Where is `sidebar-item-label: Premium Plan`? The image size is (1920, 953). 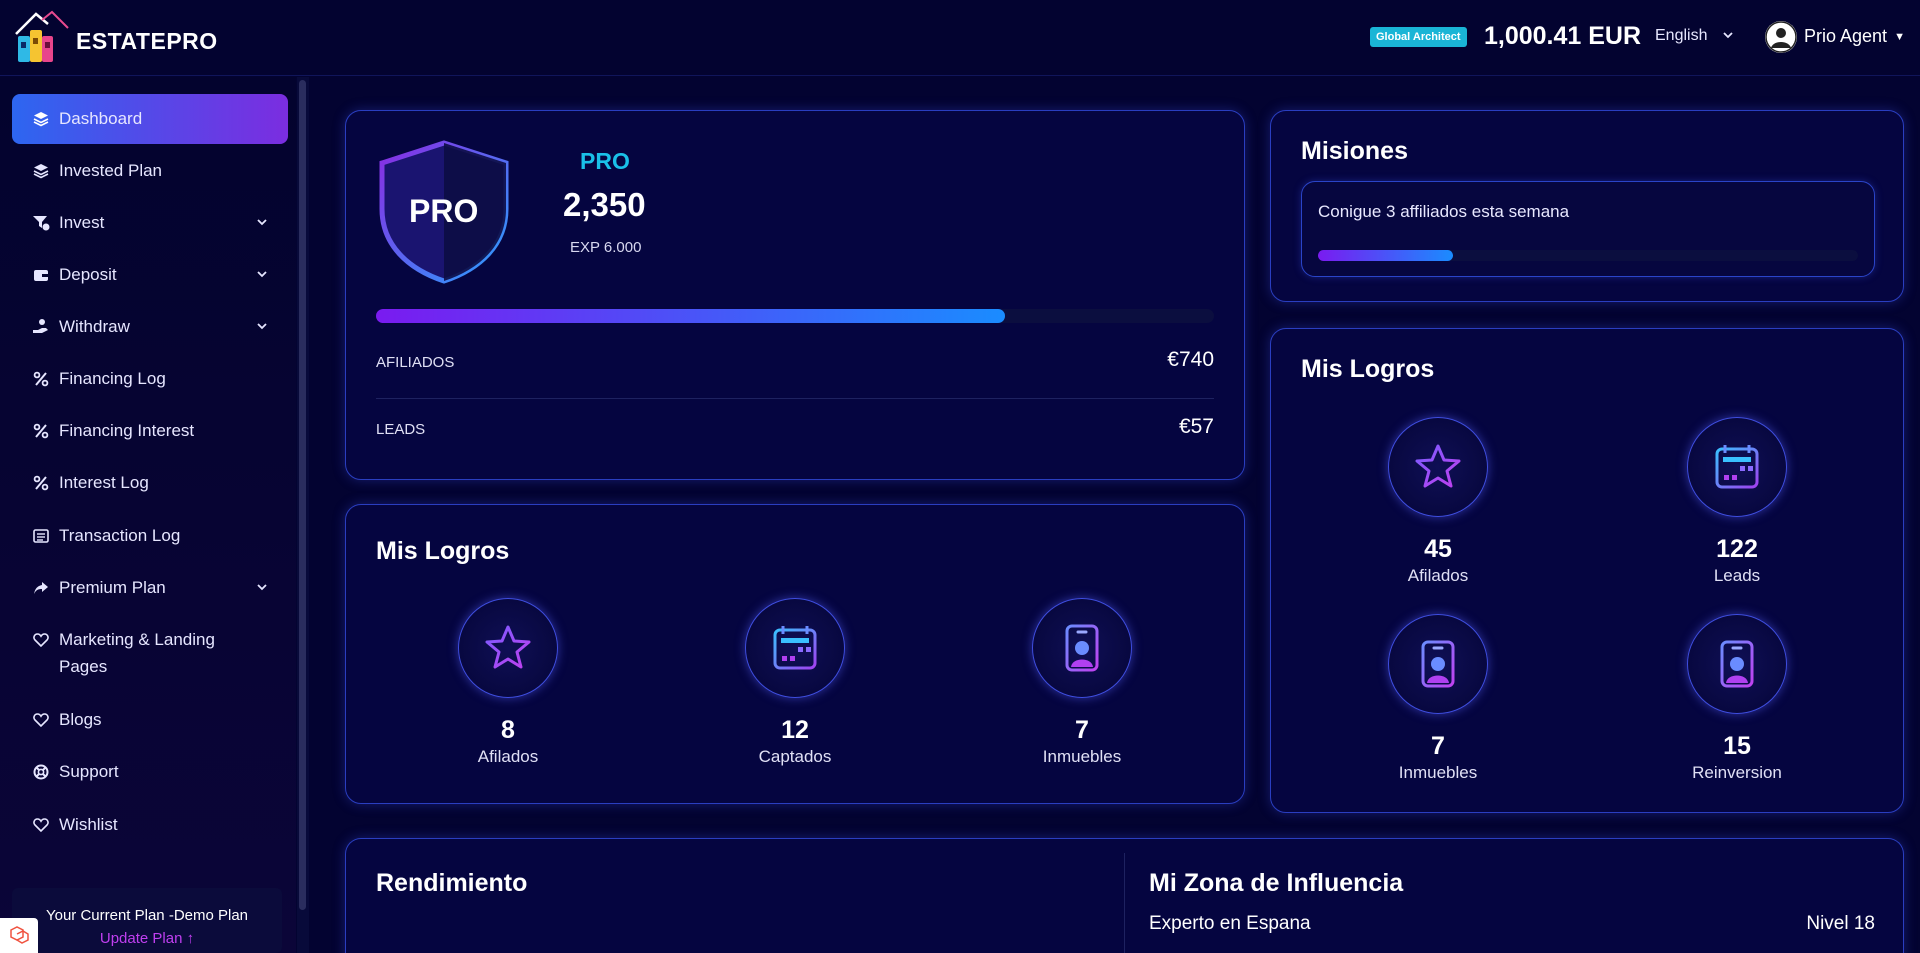
sidebar-item-label: Premium Plan is located at coordinates (112, 587).